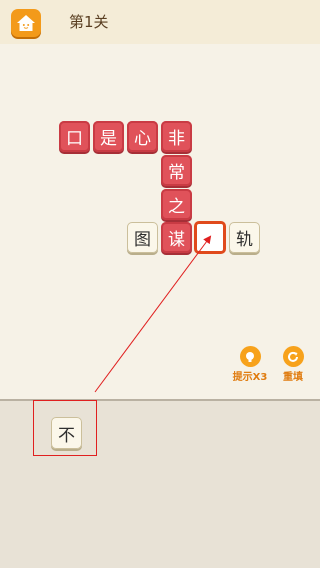  I want to click on tile-bottom-1: 图, so click(142, 237).